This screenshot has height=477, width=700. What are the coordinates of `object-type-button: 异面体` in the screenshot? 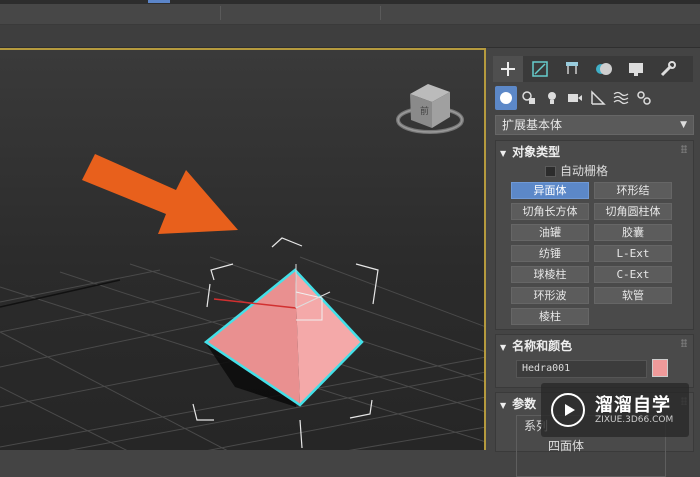 It's located at (550, 190).